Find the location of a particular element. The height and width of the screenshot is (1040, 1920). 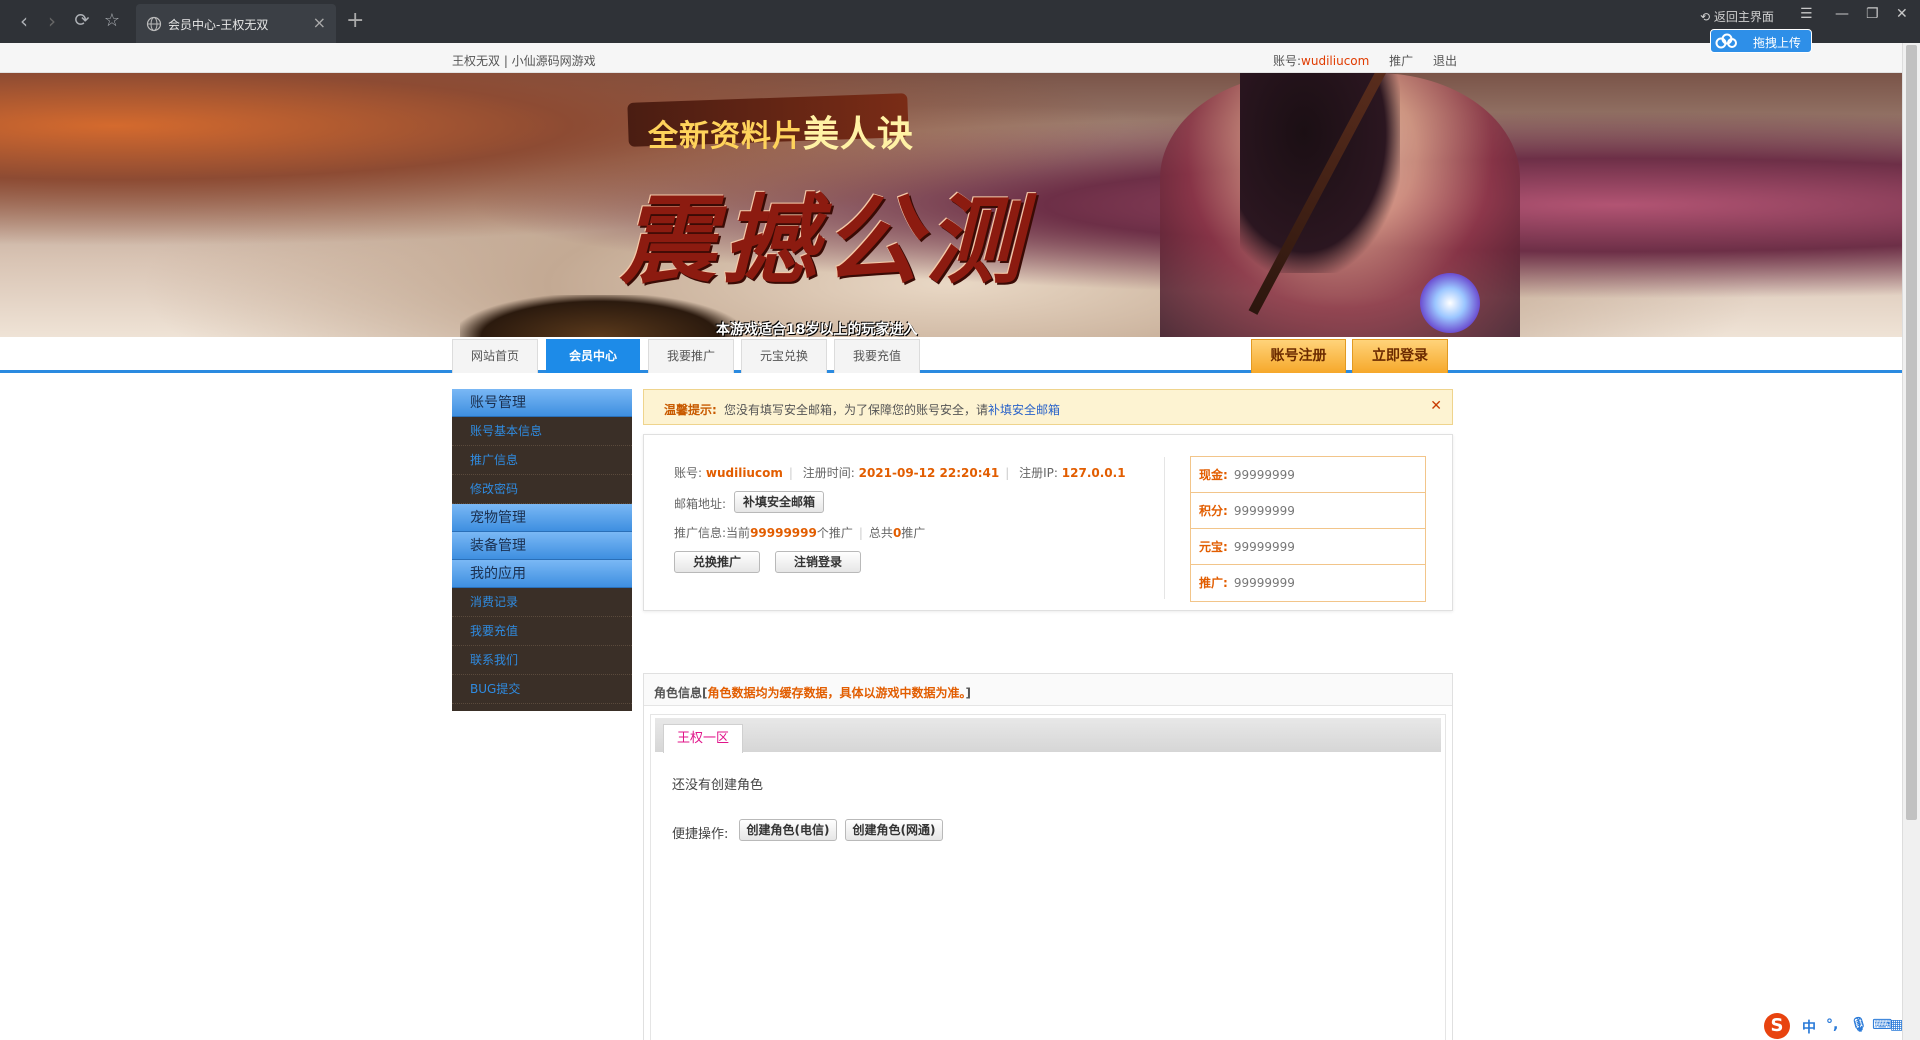

tab-server-1: 王权一区 is located at coordinates (703, 738).